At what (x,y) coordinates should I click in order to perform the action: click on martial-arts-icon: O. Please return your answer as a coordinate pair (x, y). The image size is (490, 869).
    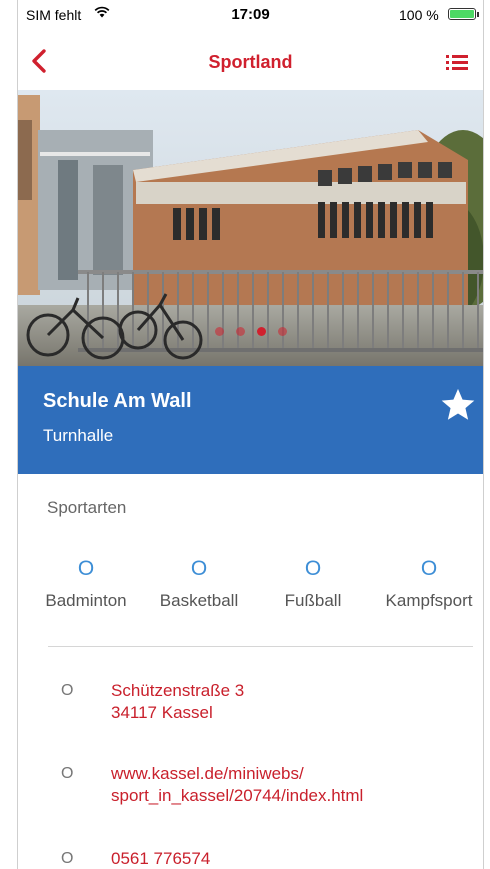
    Looking at the image, I should click on (429, 568).